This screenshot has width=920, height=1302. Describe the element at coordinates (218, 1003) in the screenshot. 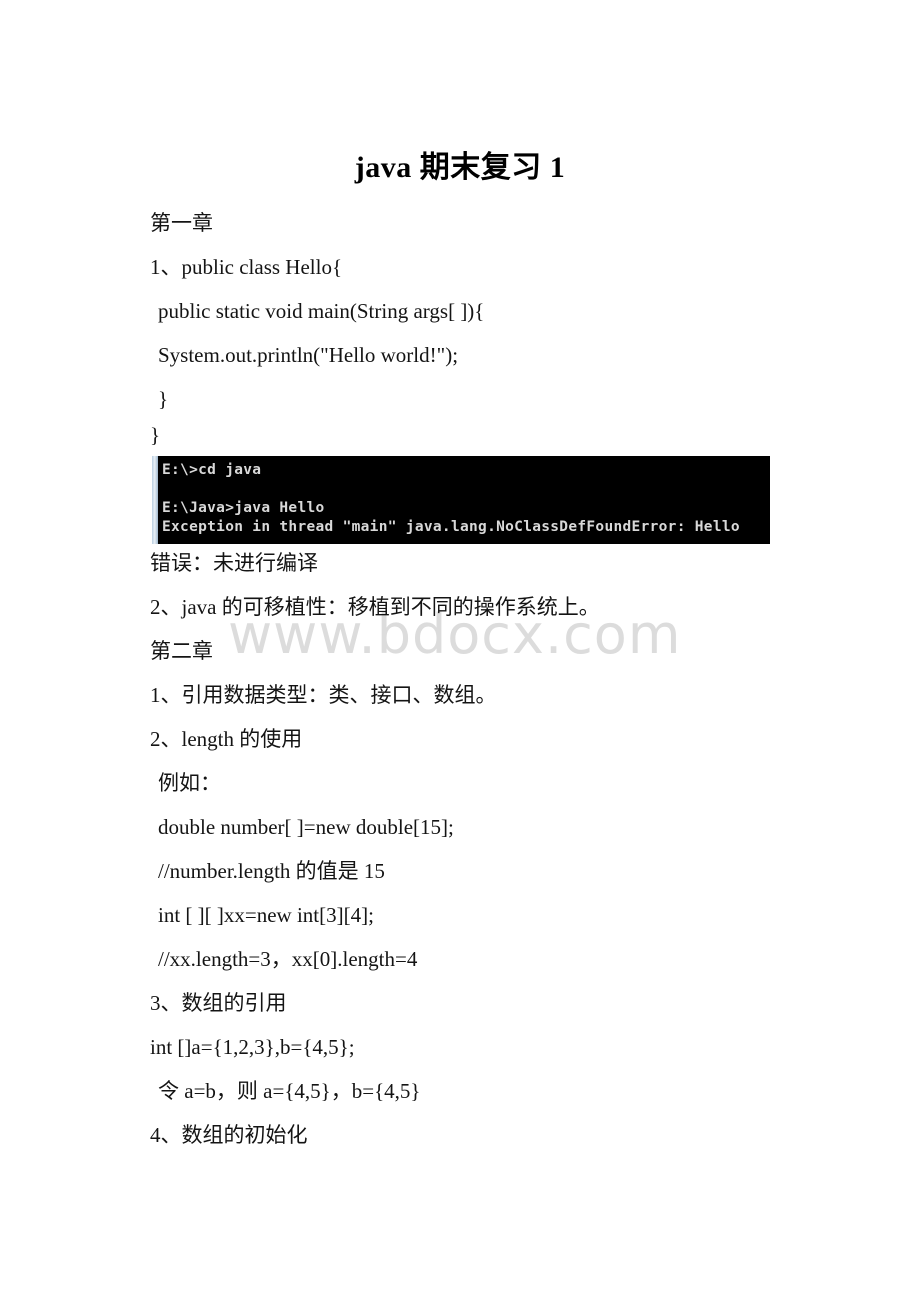

I see `body-line: 3、数组的引用` at that location.